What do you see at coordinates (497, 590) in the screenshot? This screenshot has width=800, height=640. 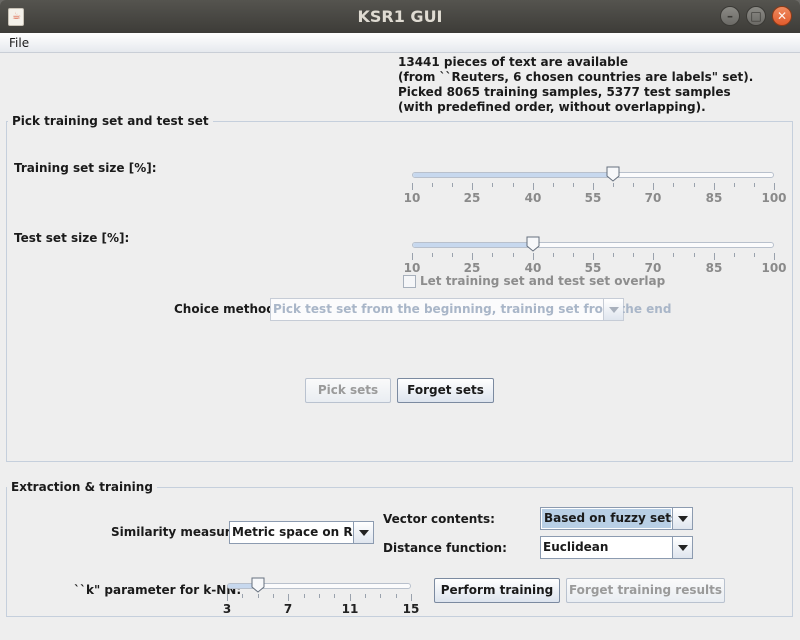 I see `perform-training-button: Perform training` at bounding box center [497, 590].